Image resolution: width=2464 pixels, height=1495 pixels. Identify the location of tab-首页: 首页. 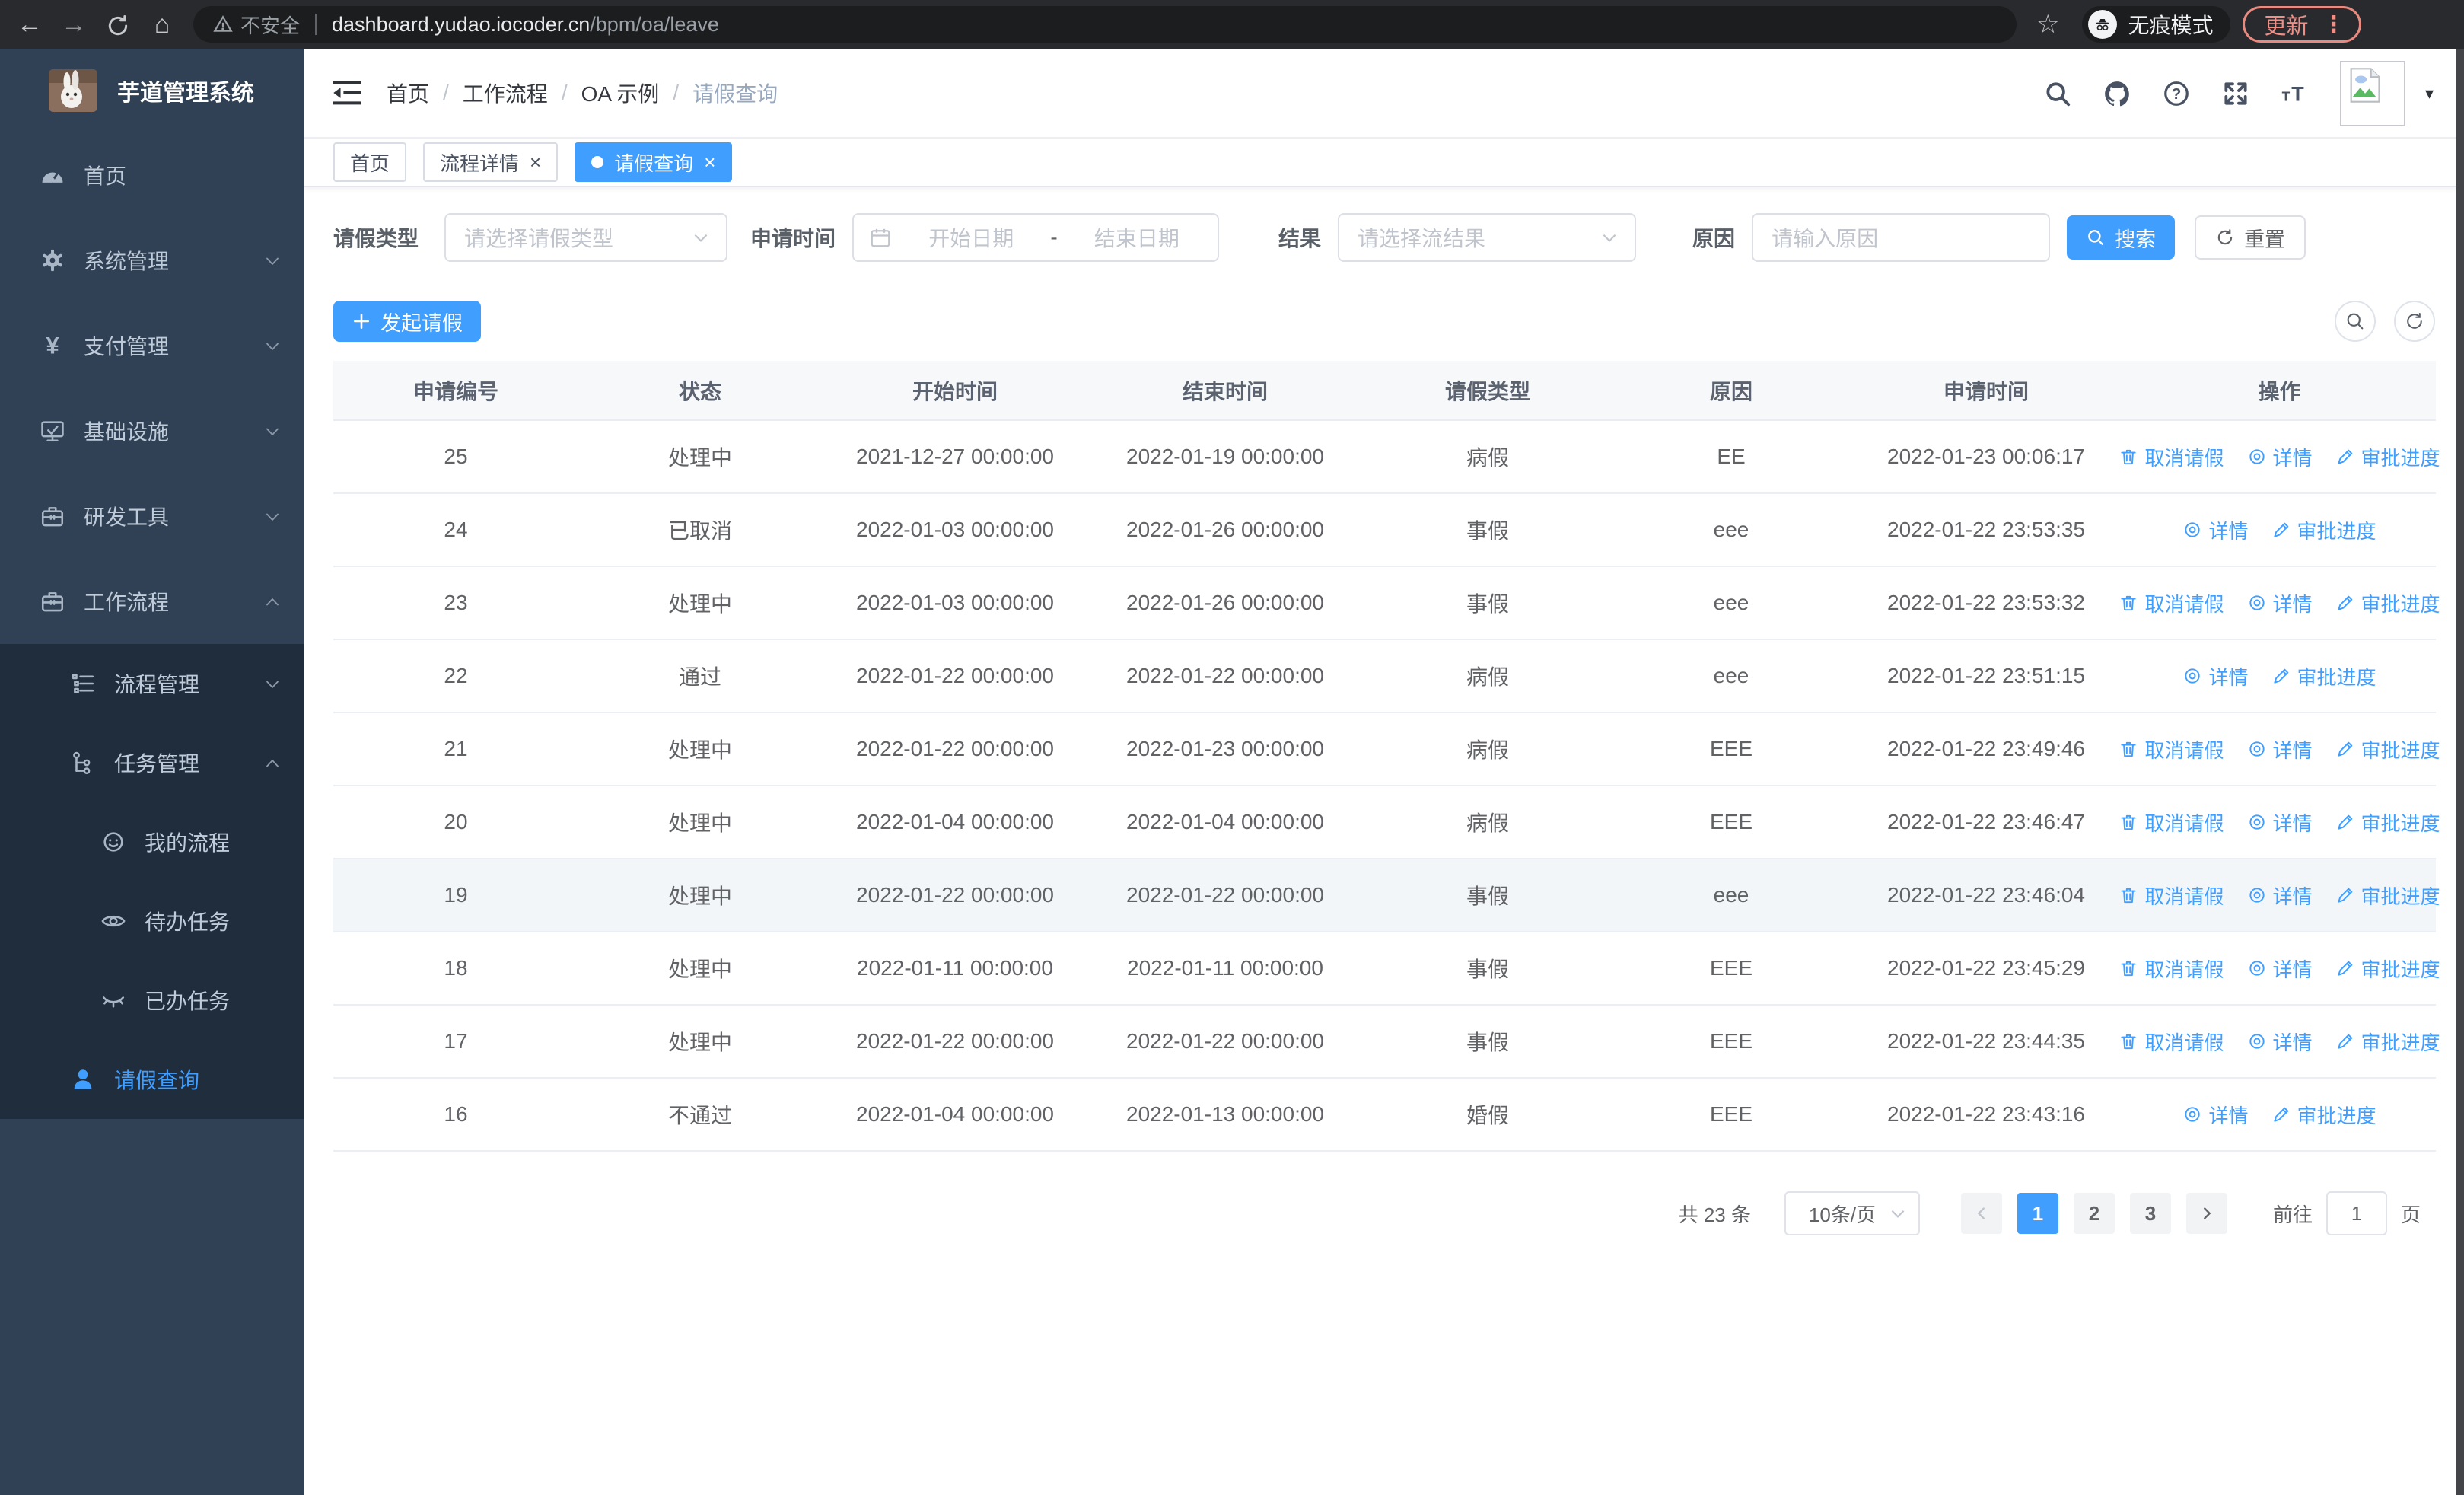
(370, 162).